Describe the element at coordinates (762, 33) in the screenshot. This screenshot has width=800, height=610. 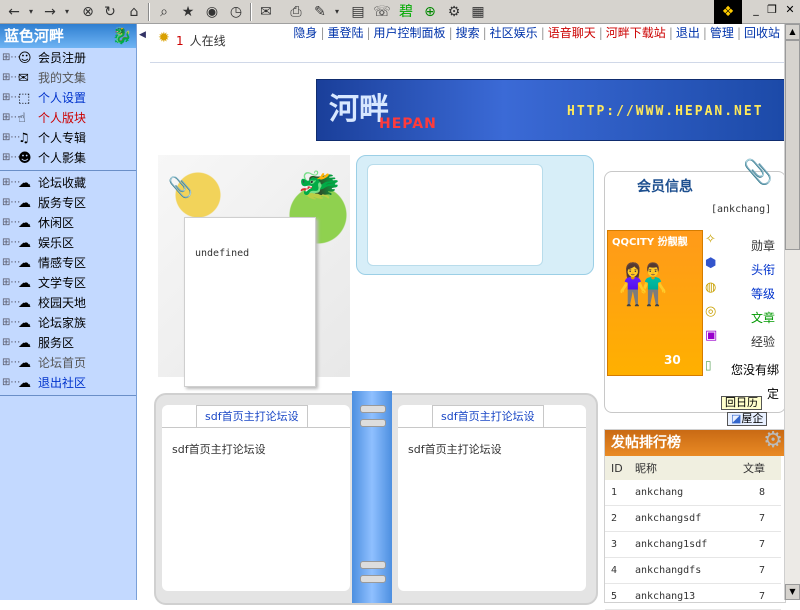
I see `top-link: 回收站` at that location.